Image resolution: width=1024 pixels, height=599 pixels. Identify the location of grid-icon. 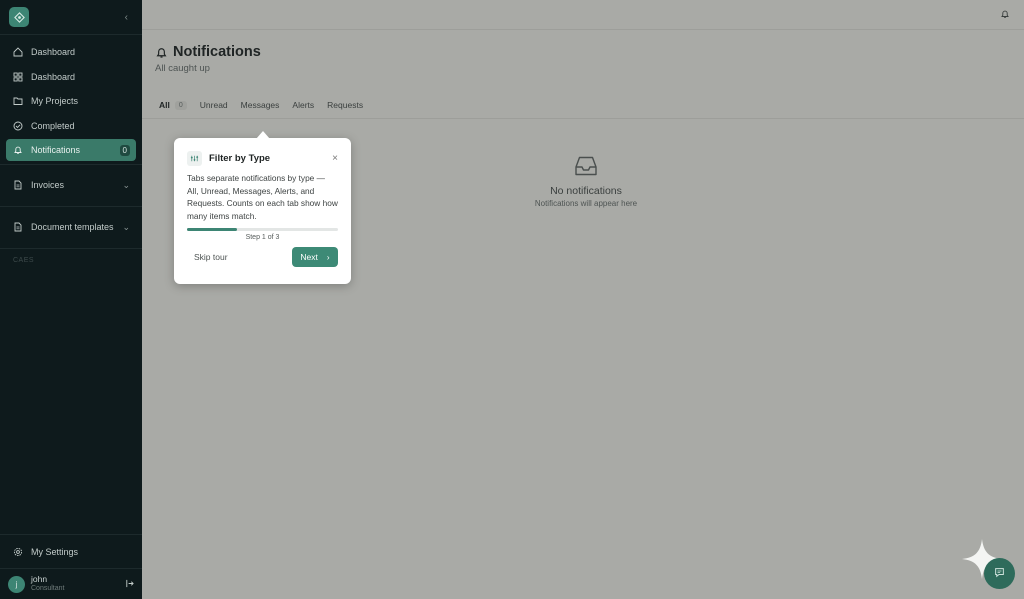
(17, 76).